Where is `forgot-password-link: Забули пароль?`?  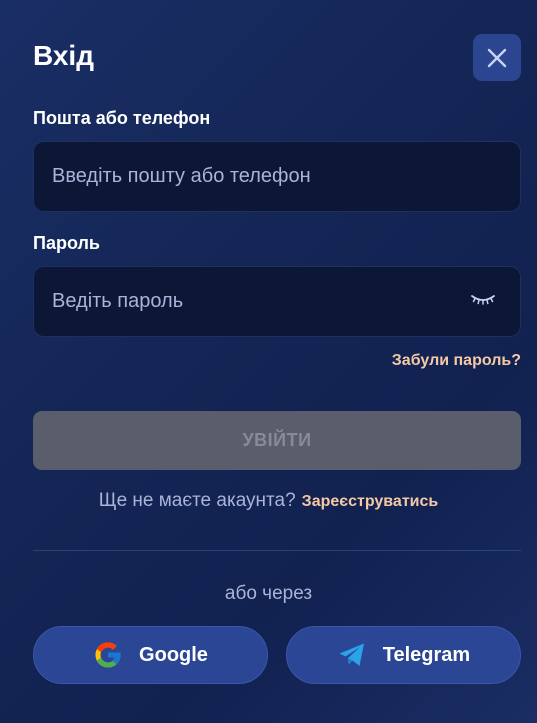
forgot-password-link: Забули пароль? is located at coordinates (456, 361).